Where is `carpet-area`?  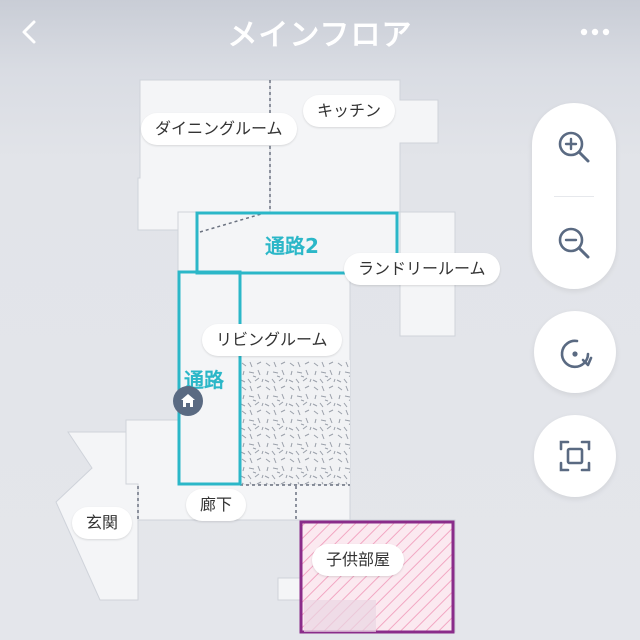
carpet-area is located at coordinates (295, 422).